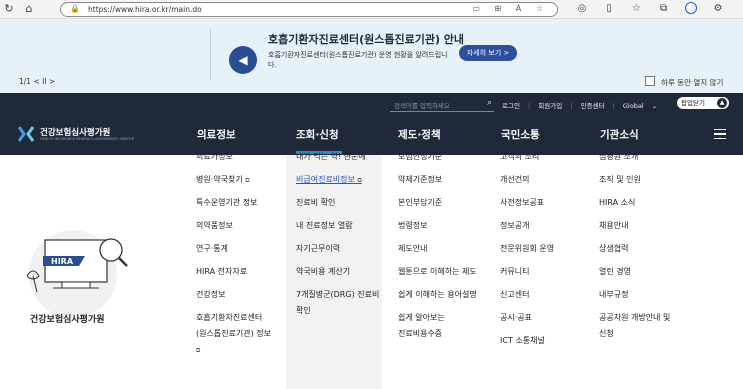 Image resolution: width=743 pixels, height=389 pixels. I want to click on hira-illustration: HIRA, so click(77, 274).